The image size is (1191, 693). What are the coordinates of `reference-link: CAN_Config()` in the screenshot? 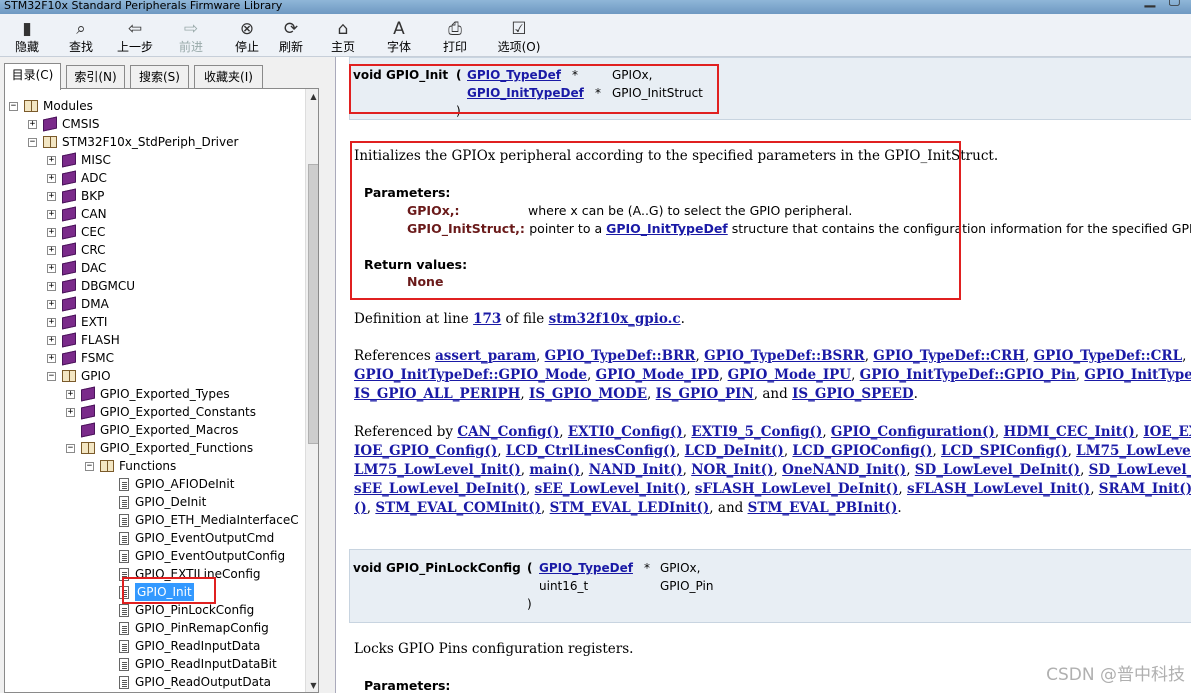 It's located at (508, 432).